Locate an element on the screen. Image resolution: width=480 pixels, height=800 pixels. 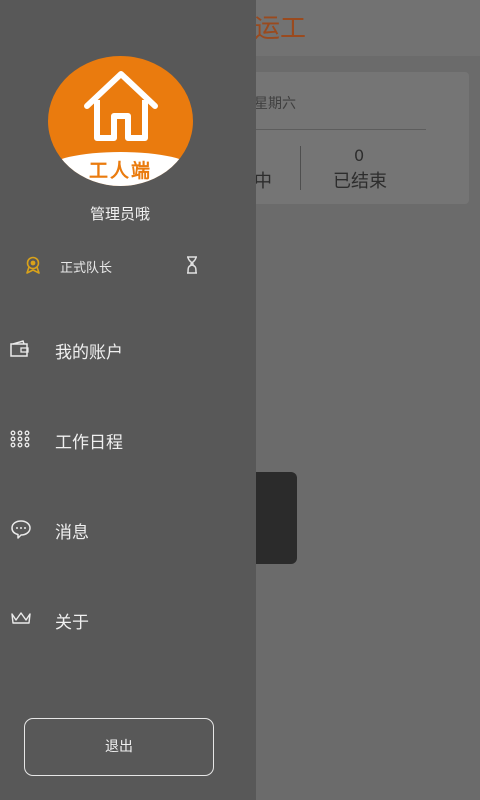
rank-label: 正式队长 is located at coordinates (86, 268).